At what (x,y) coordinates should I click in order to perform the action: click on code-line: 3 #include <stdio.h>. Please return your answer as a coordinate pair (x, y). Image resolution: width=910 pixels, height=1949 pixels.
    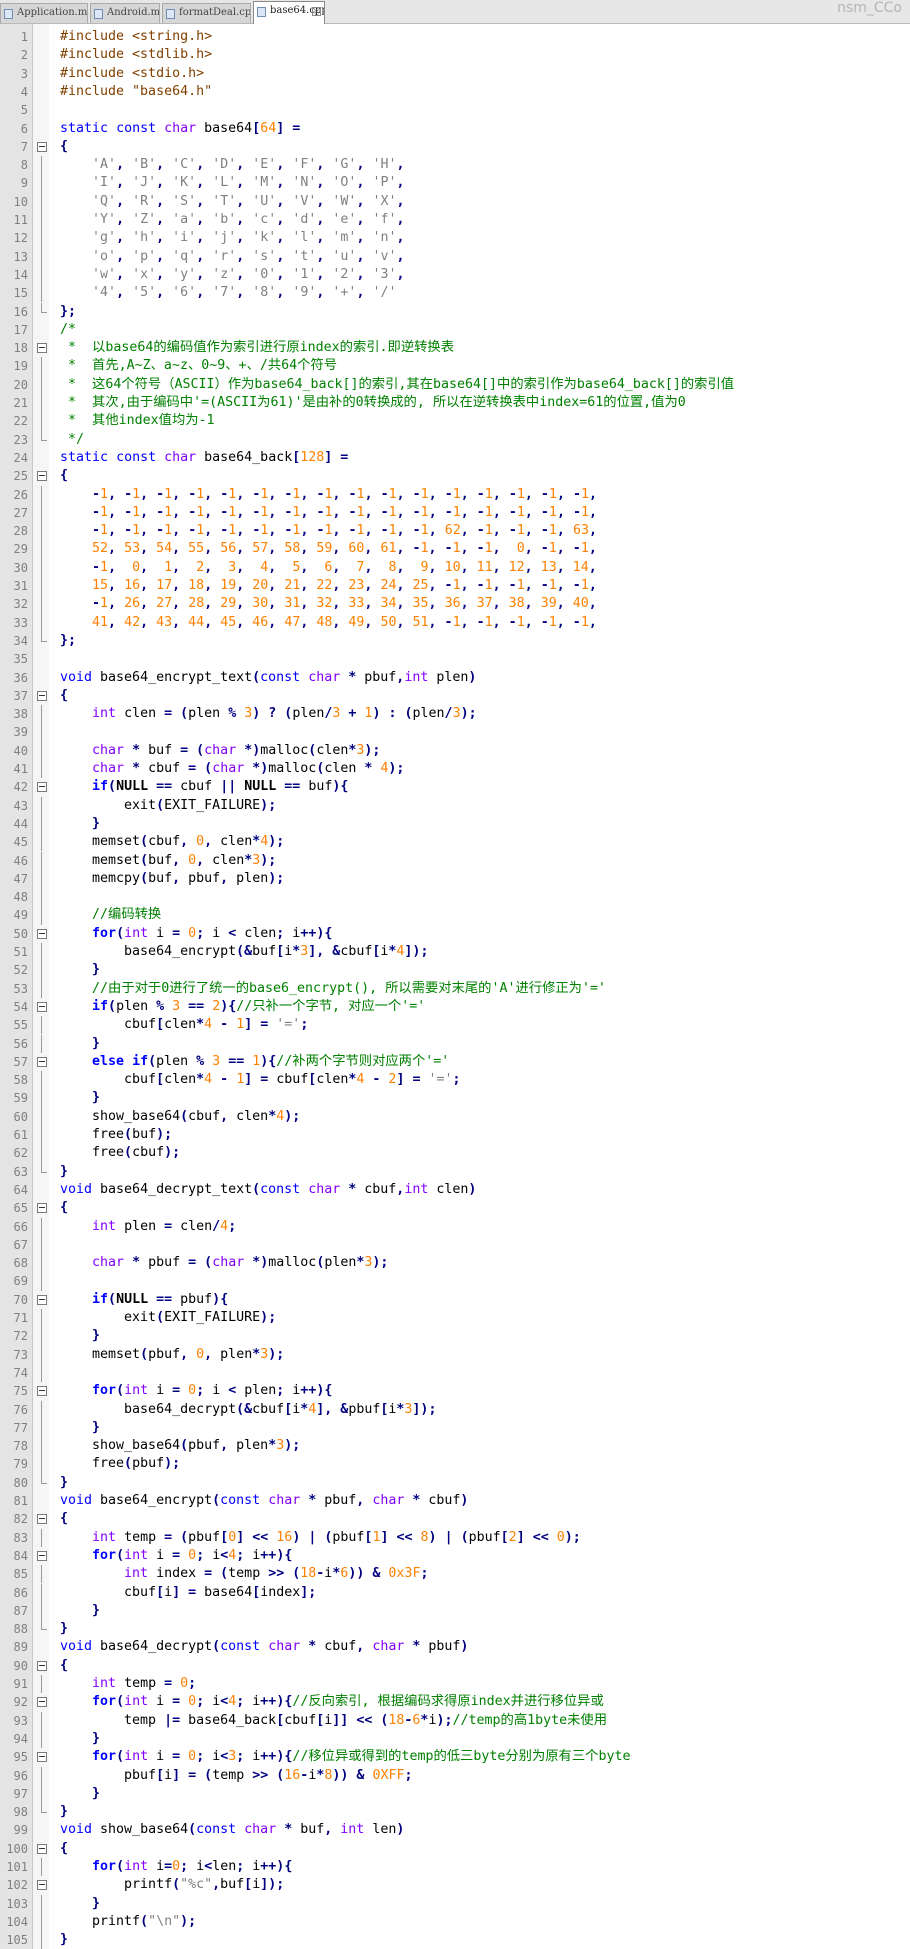
    Looking at the image, I should click on (455, 74).